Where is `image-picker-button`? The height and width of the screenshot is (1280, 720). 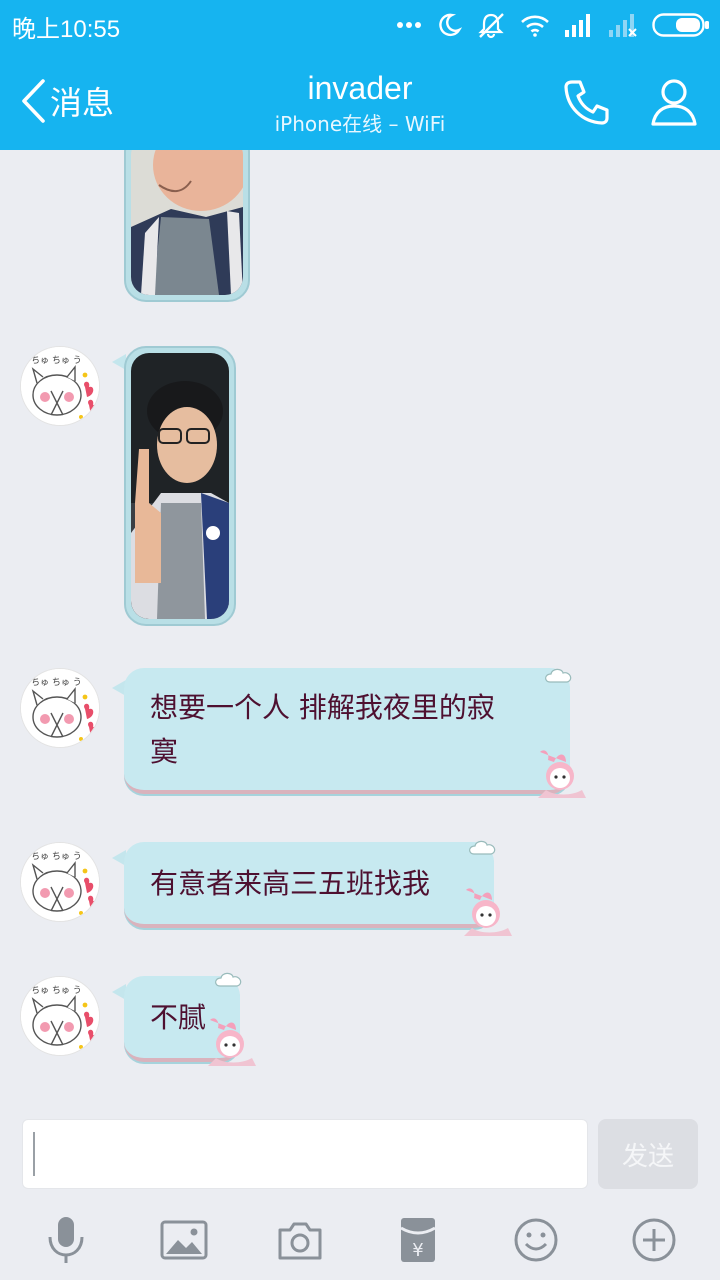 image-picker-button is located at coordinates (184, 1240).